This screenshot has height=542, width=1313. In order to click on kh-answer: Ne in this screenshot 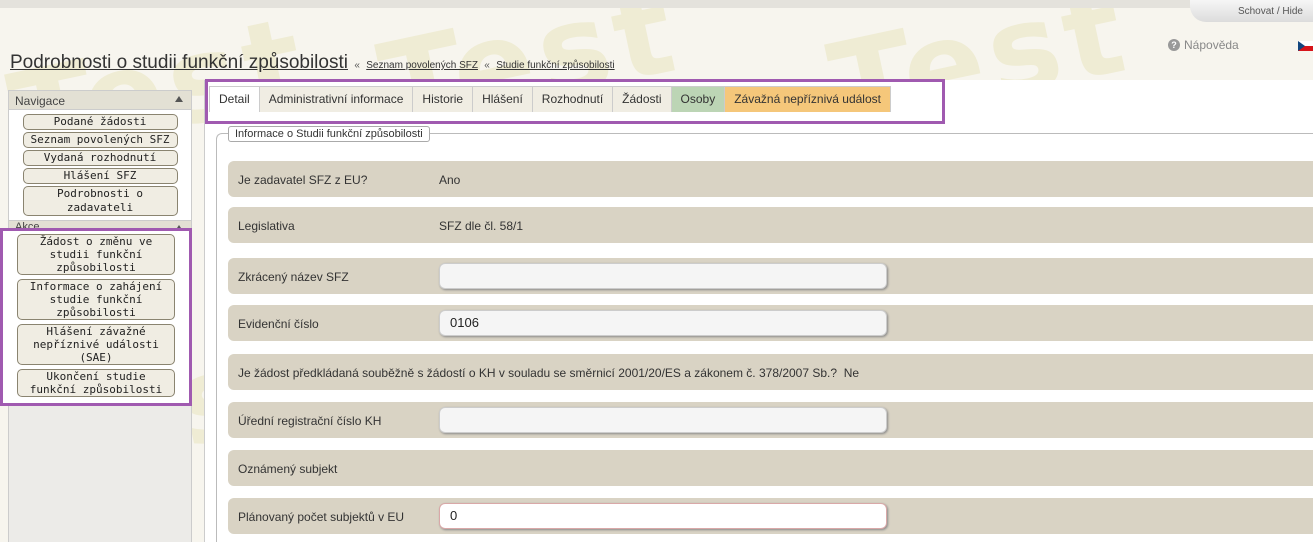, I will do `click(851, 373)`.